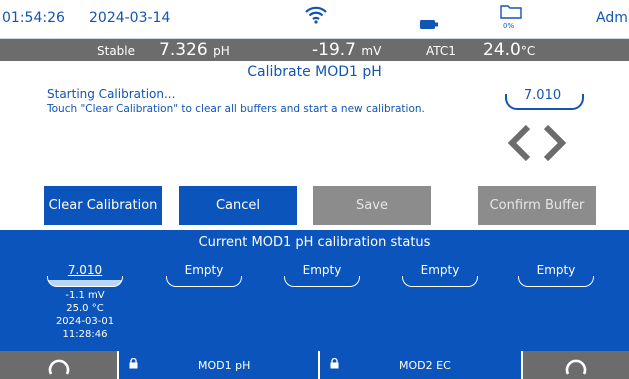  I want to click on clock-time: 01:54:26, so click(33, 18).